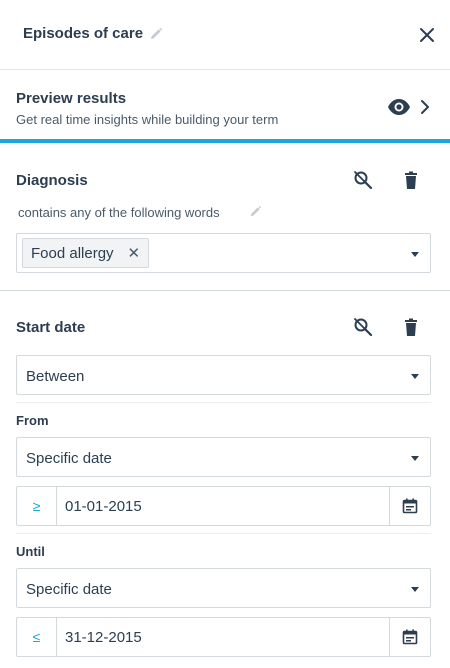 The width and height of the screenshot is (450, 668). What do you see at coordinates (37, 637) in the screenshot?
I see `less-equal-operator: ≤` at bounding box center [37, 637].